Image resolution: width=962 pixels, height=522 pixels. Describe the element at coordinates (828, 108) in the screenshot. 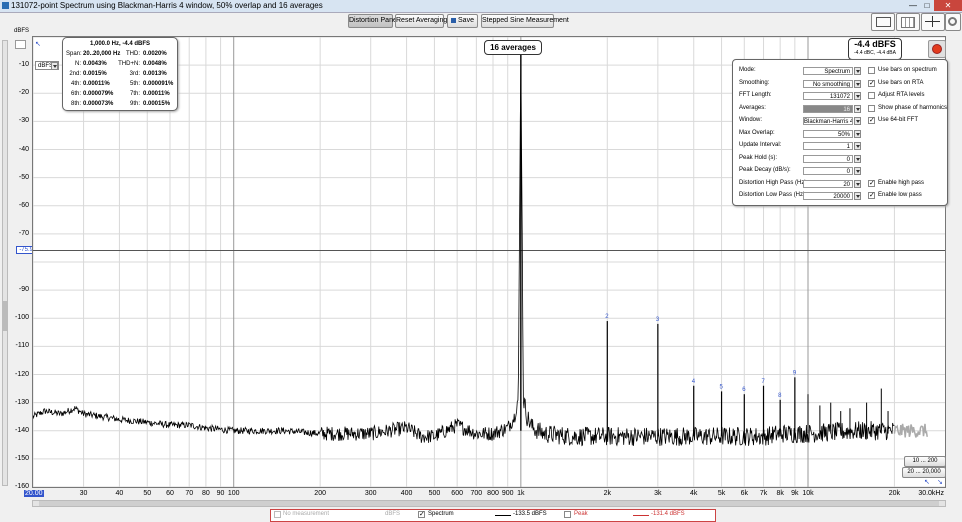

I see `setting-control: 16` at that location.